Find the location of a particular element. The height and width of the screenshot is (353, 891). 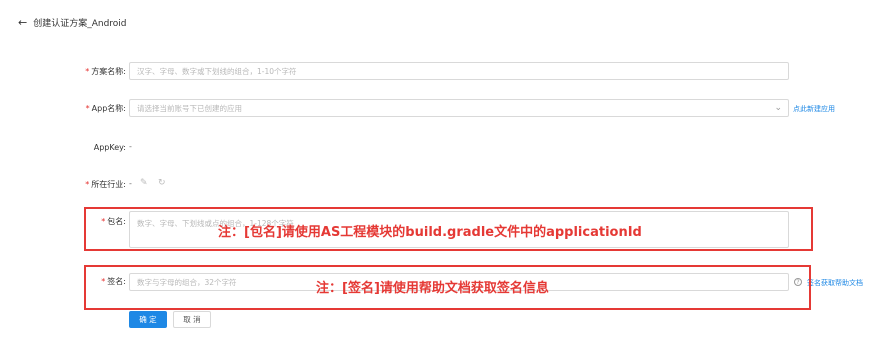

industry-label: * 所在行业: is located at coordinates (105, 184).